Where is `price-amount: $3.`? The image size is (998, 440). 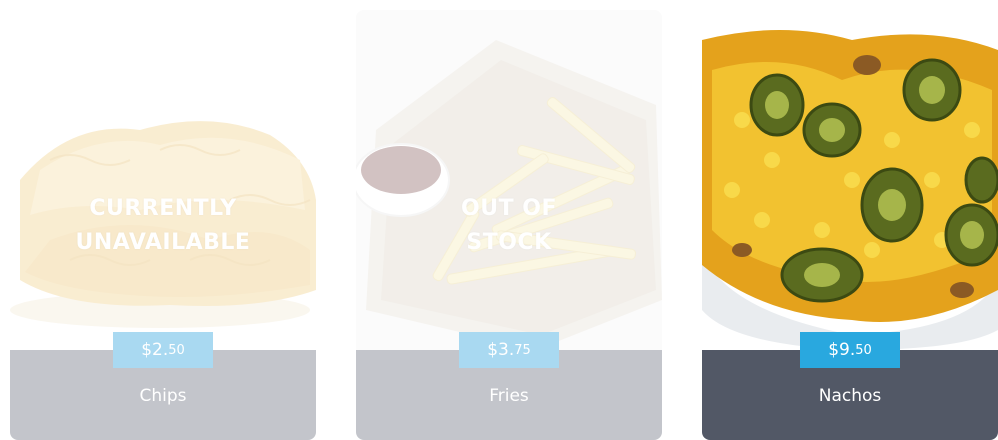 price-amount: $3. is located at coordinates (501, 350).